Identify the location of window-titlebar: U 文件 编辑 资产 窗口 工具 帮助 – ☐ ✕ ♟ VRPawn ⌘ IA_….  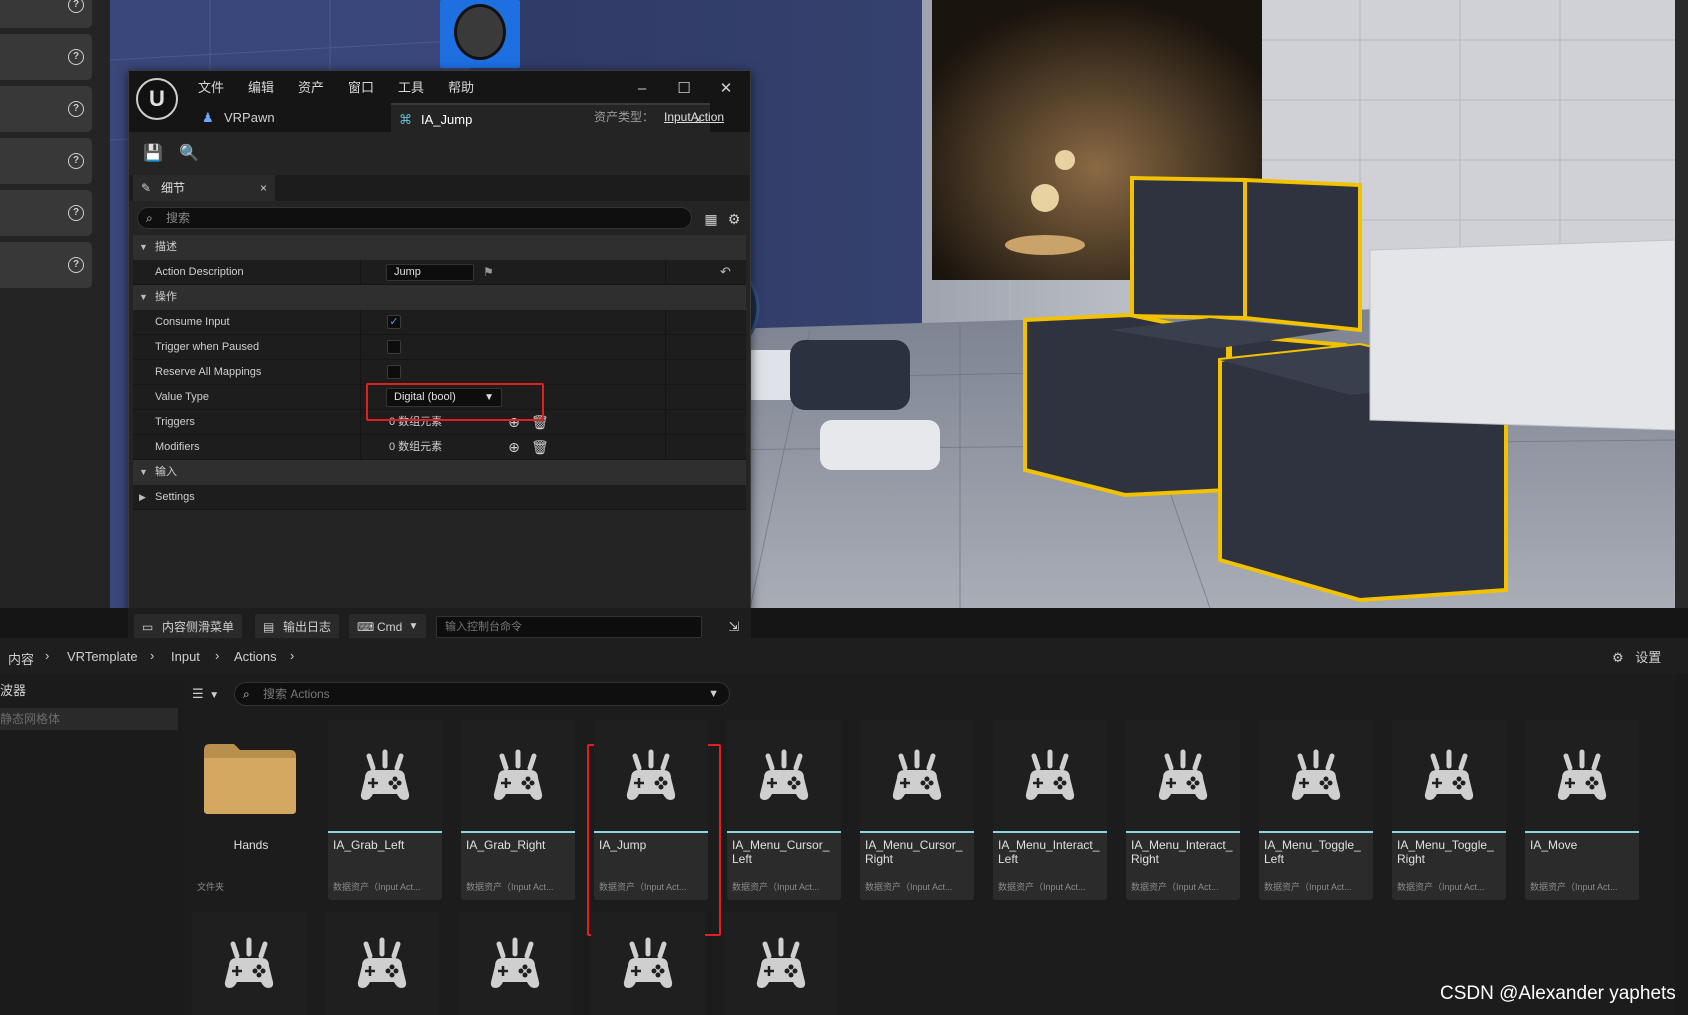
(439, 101).